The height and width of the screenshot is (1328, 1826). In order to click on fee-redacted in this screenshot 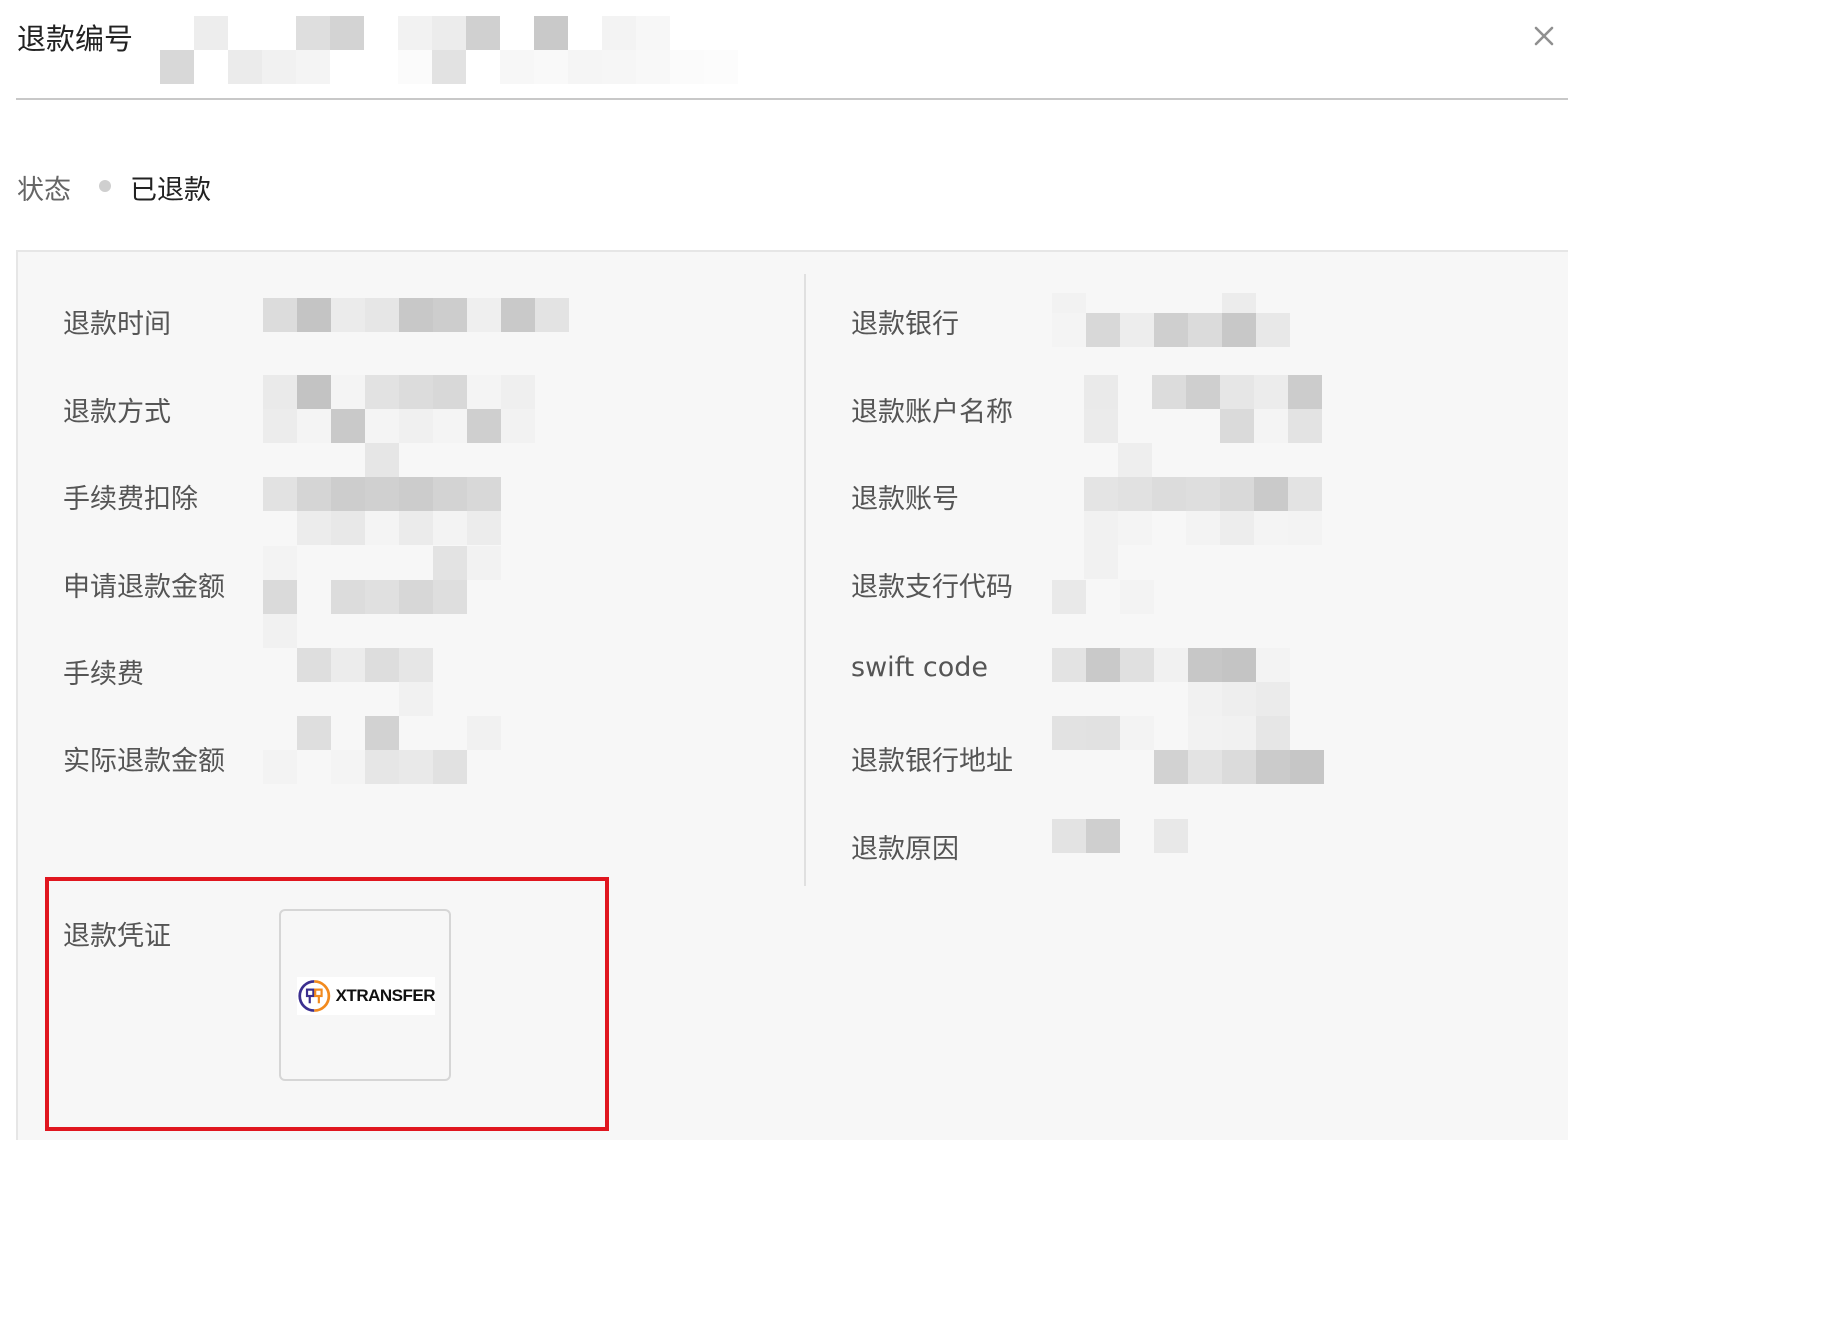, I will do `click(365, 682)`.